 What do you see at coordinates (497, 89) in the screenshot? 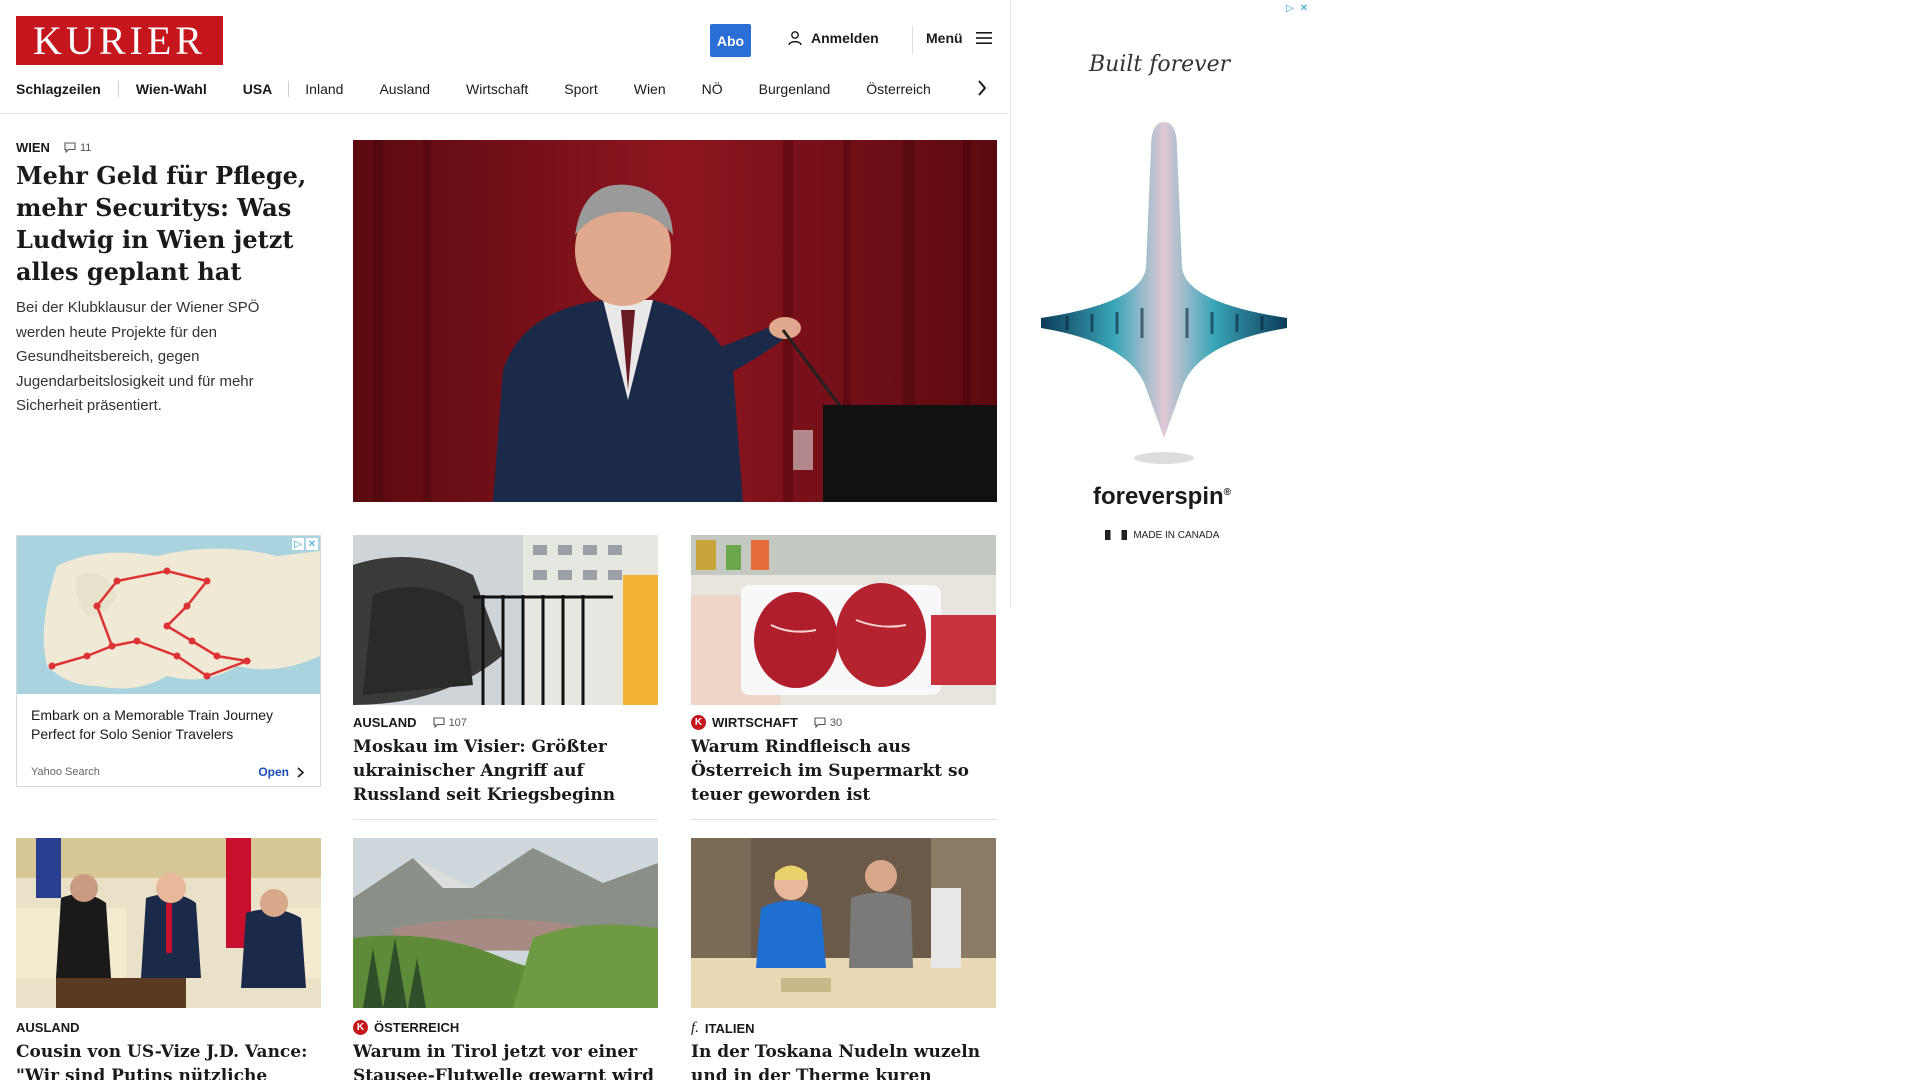
I see `nav-item-wirtschaft: Wirtschaft` at bounding box center [497, 89].